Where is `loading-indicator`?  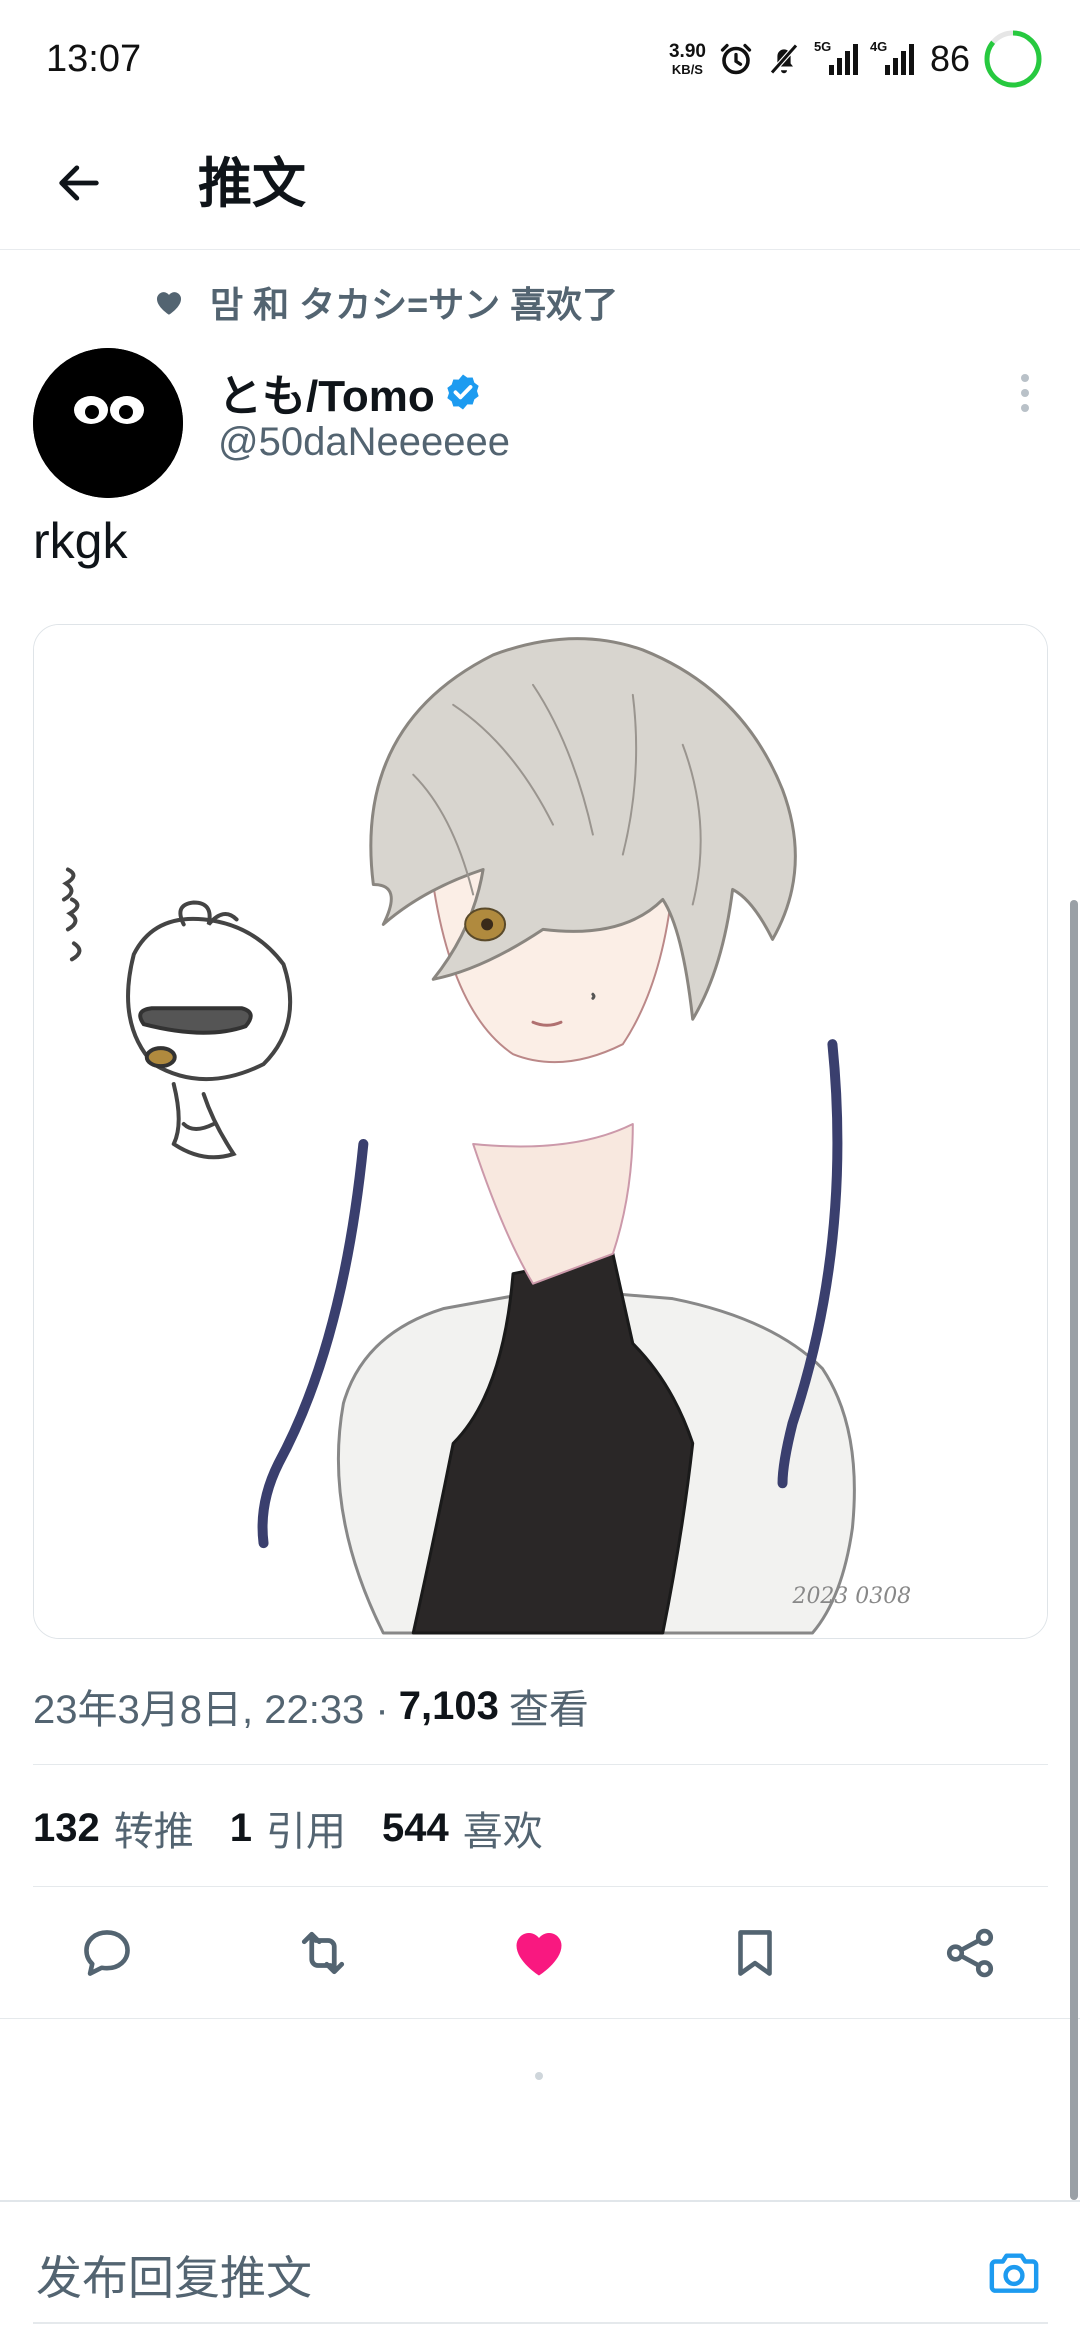 loading-indicator is located at coordinates (539, 2076).